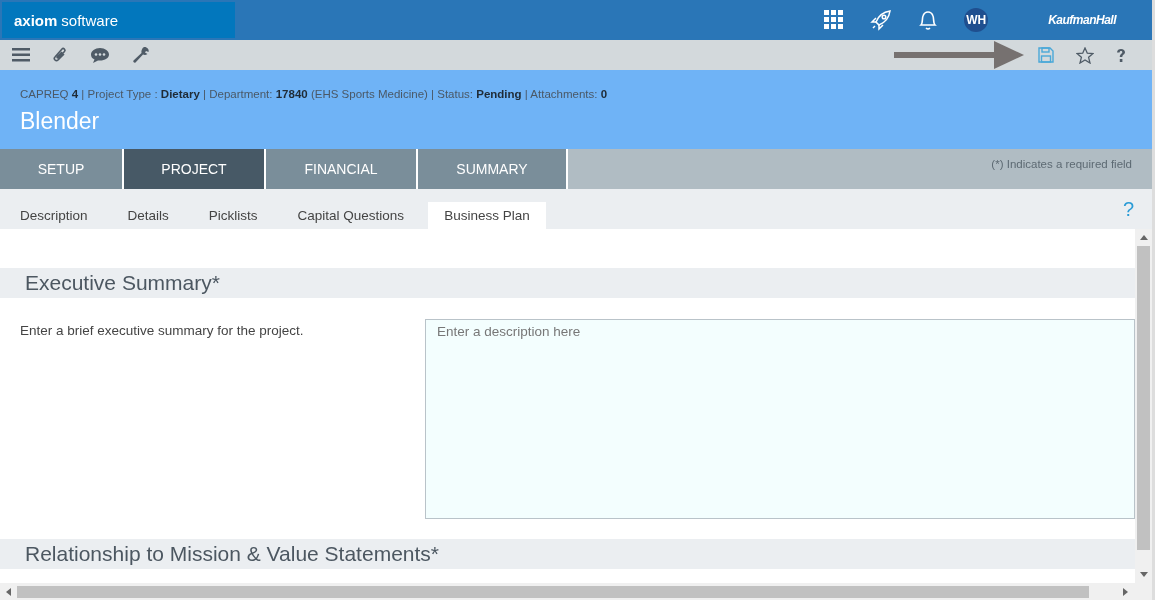  Describe the element at coordinates (1143, 237) in the screenshot. I see `scroll-up-icon` at that location.